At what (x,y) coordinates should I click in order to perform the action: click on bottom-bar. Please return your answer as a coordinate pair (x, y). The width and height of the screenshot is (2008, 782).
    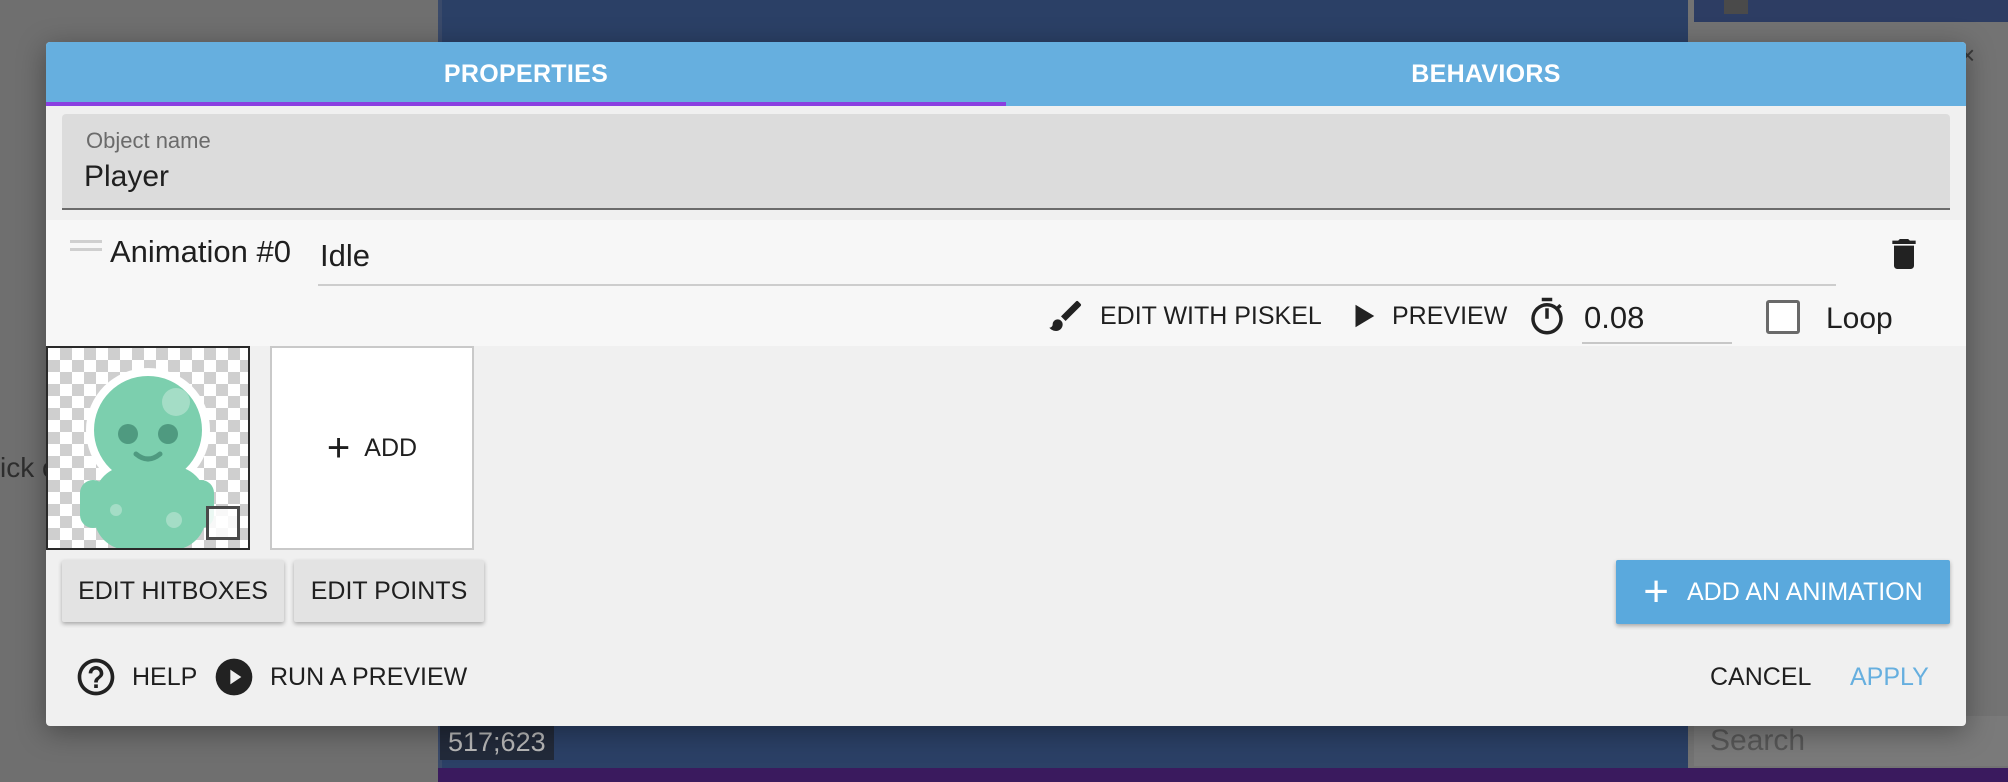
    Looking at the image, I should click on (1223, 775).